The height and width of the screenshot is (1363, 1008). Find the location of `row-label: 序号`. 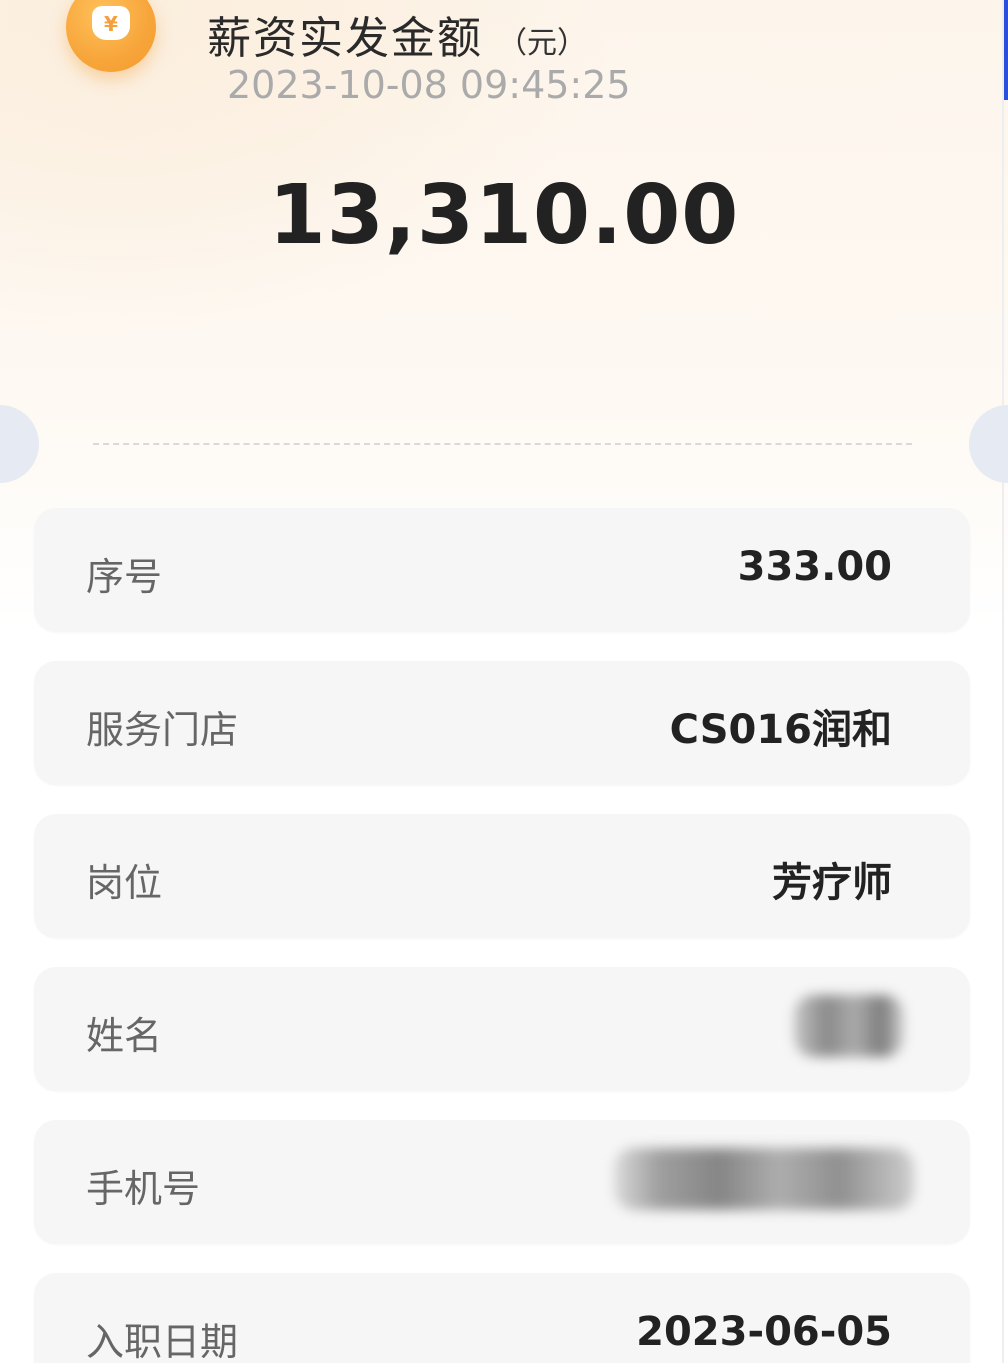

row-label: 序号 is located at coordinates (124, 577).